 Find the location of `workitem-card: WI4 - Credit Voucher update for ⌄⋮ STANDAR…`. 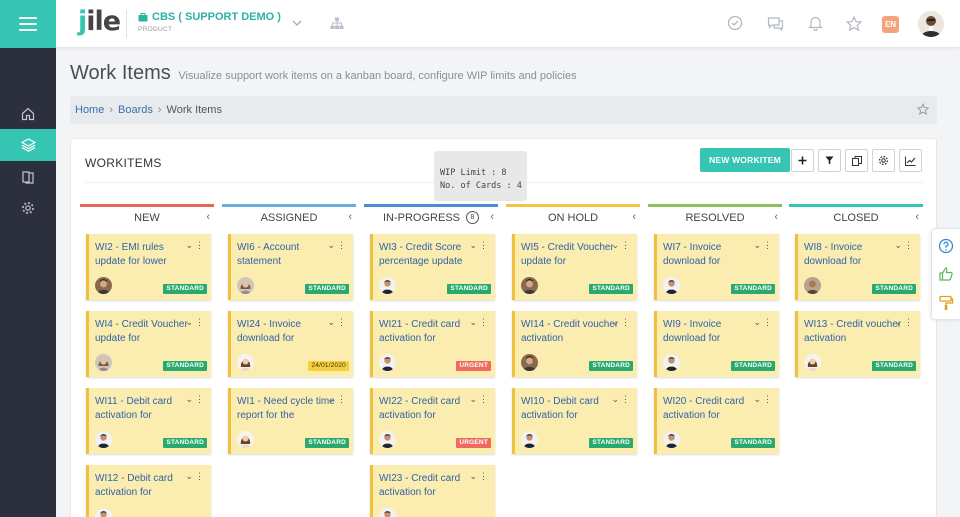

workitem-card: WI4 - Credit Voucher update for ⌄⋮ STANDAR… is located at coordinates (148, 344).